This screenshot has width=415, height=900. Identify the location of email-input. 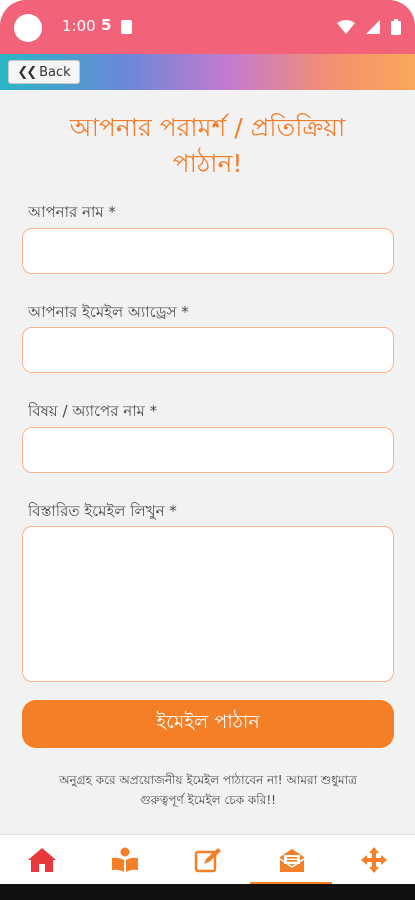
(208, 350).